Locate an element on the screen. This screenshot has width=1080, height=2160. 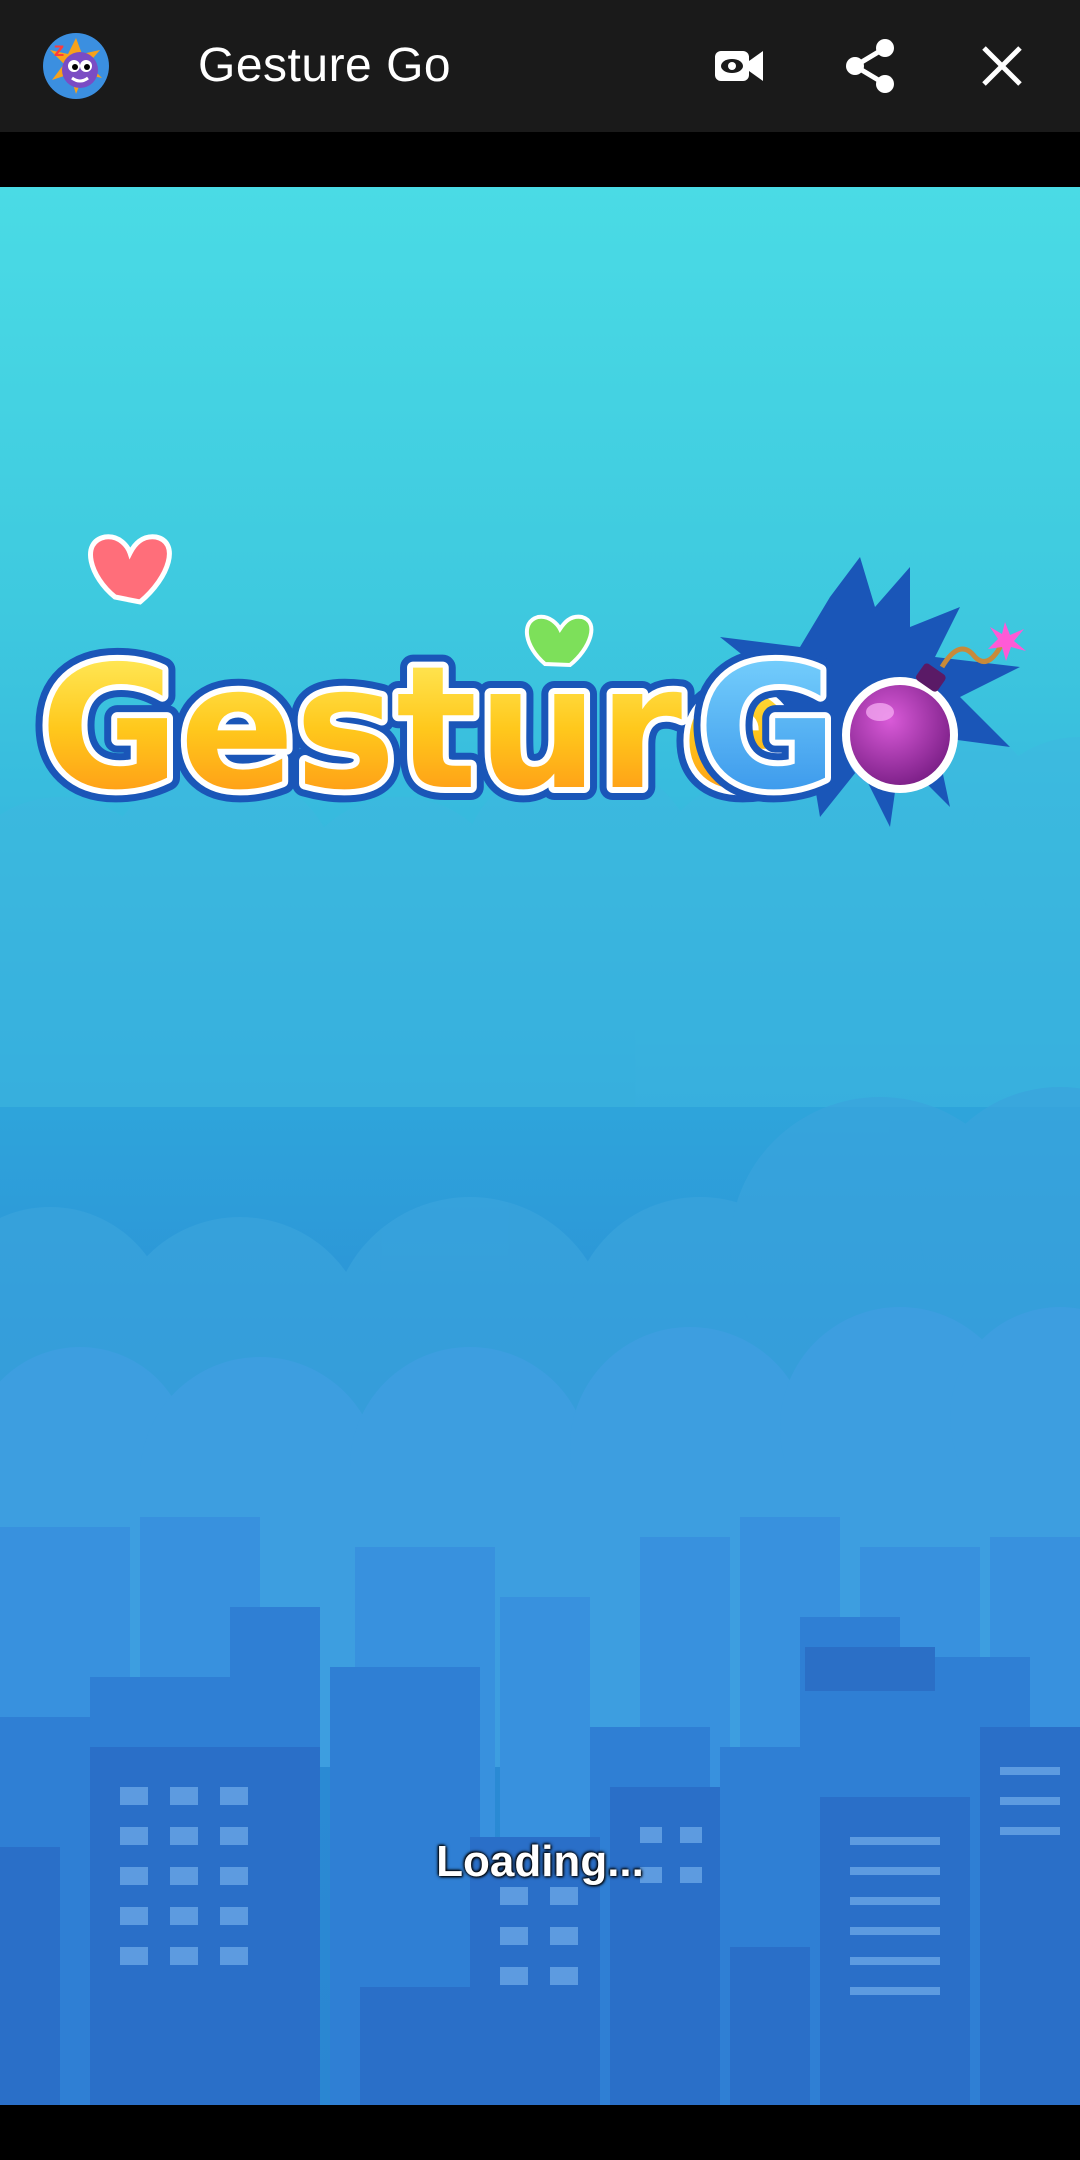
logo-word-1: Gesture is located at coordinates (418, 728).